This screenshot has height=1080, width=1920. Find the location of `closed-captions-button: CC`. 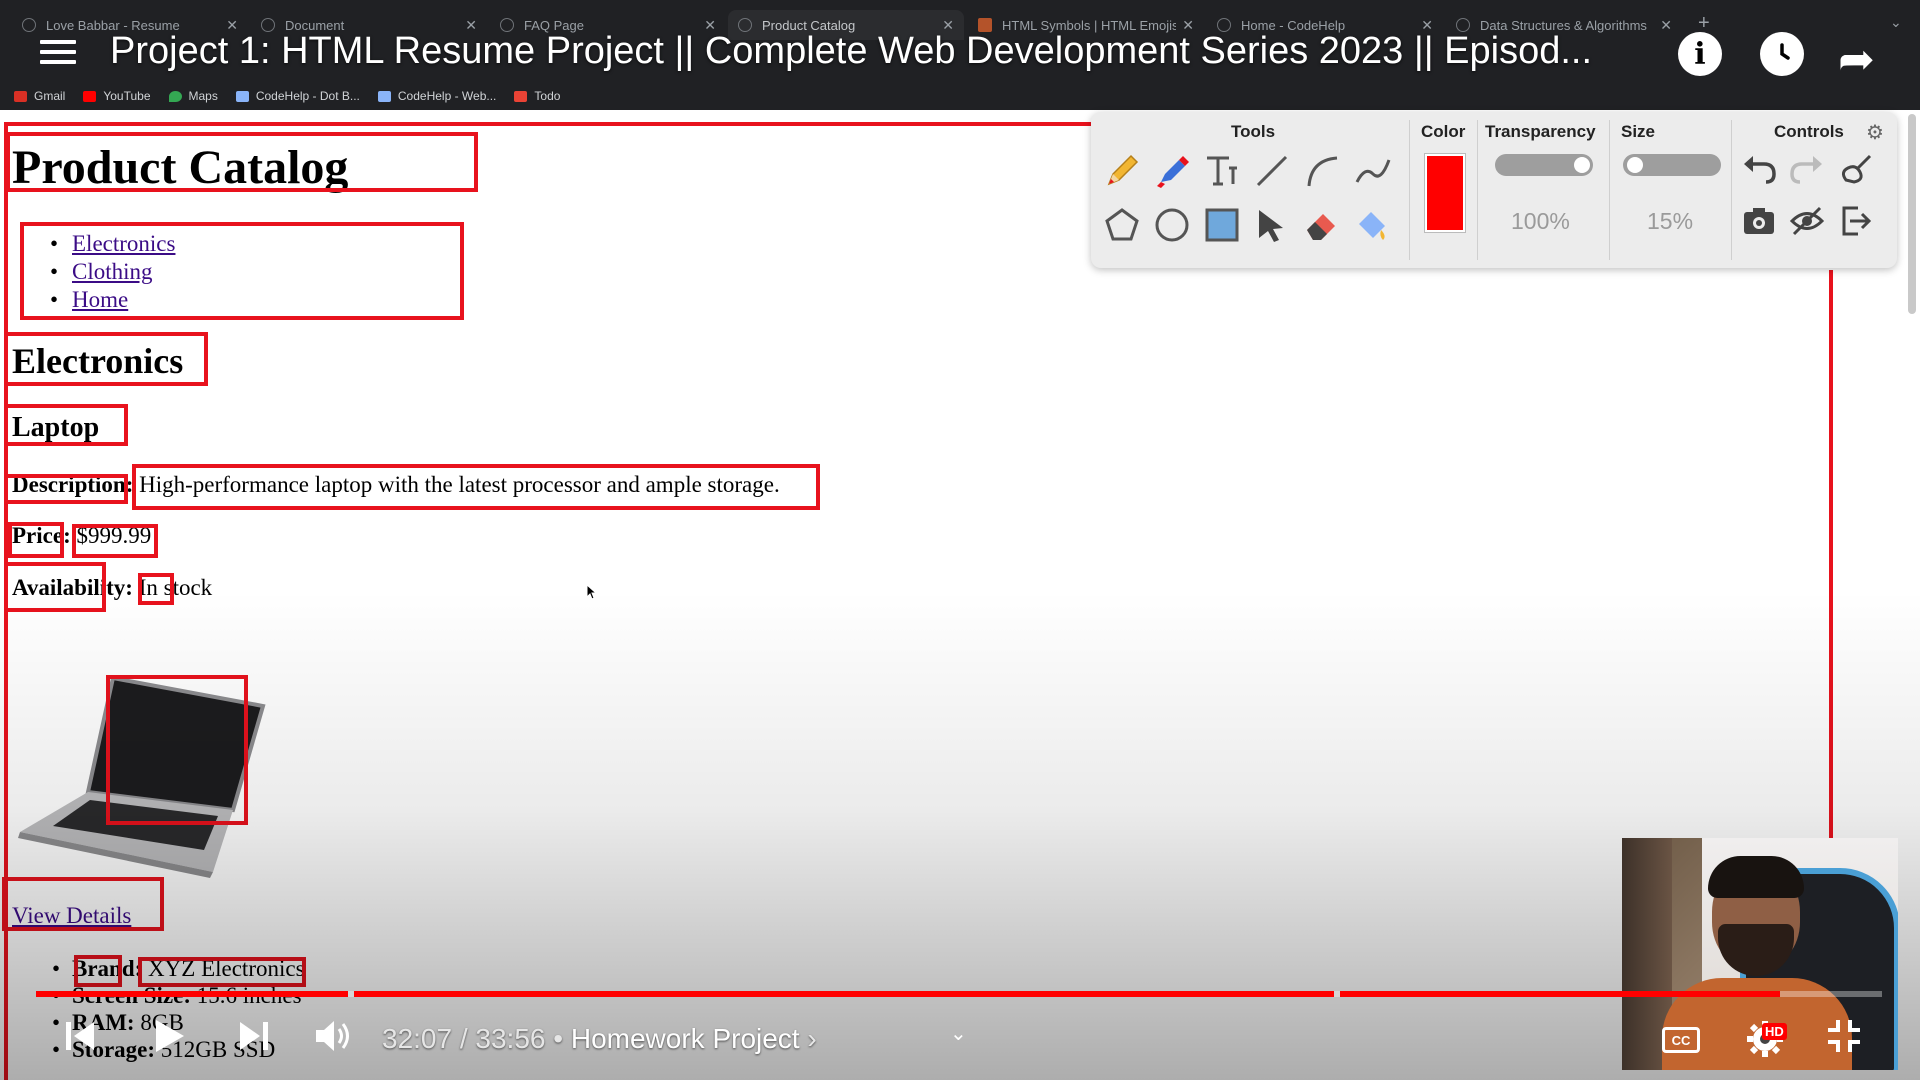

closed-captions-button: CC is located at coordinates (1681, 1040).